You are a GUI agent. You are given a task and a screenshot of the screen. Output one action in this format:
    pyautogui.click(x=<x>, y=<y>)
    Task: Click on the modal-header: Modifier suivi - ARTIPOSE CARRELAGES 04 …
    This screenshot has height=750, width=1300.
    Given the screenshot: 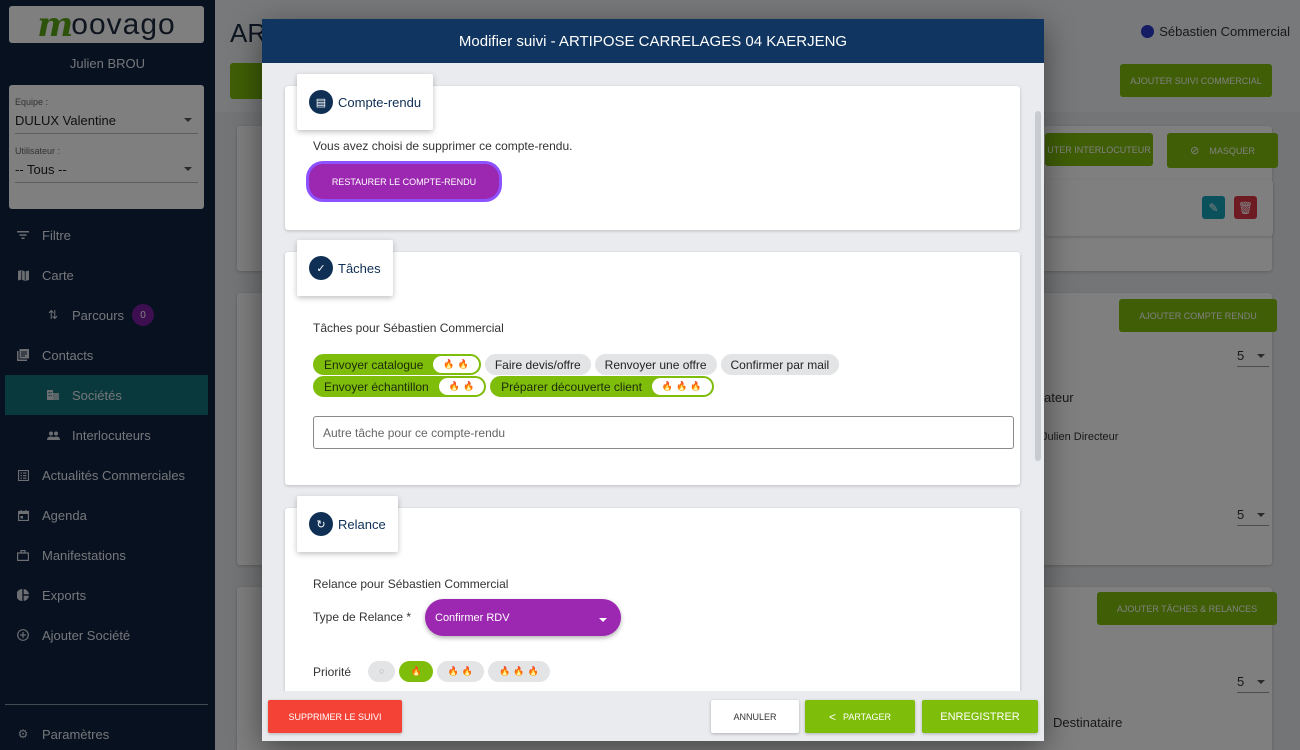 What is the action you would take?
    pyautogui.click(x=653, y=41)
    